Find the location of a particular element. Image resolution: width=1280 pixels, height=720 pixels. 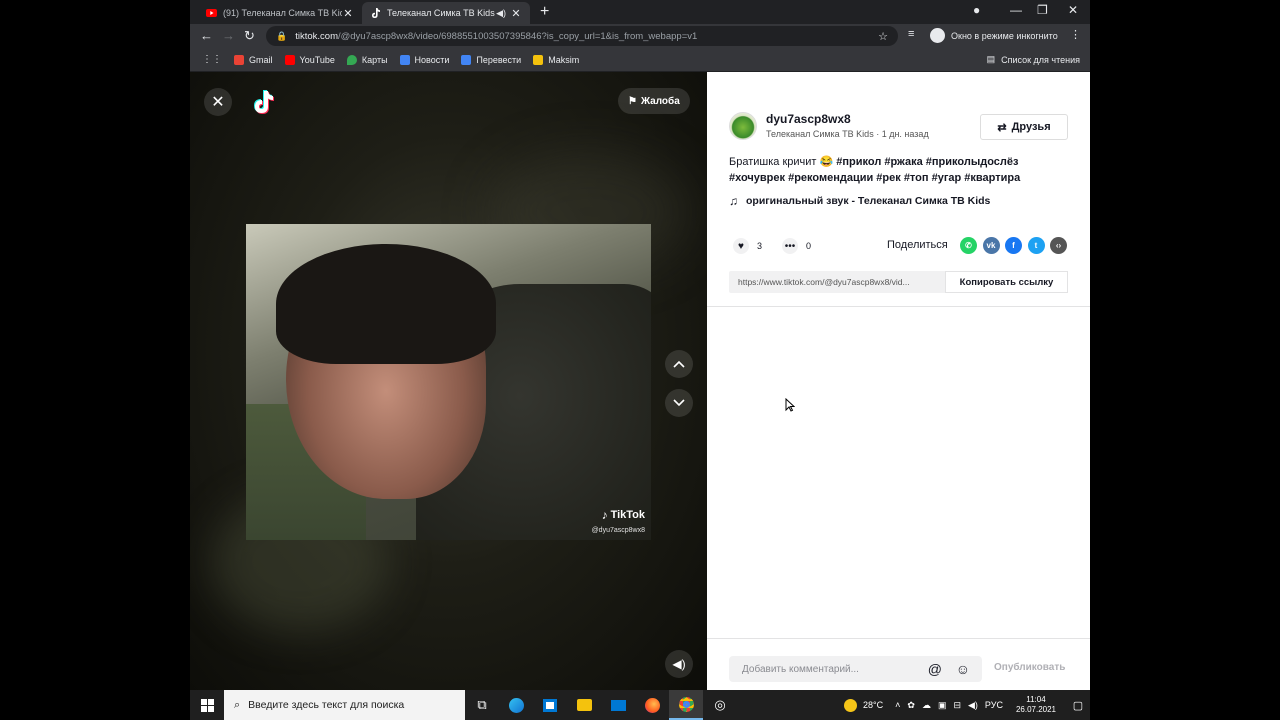

bookmark-news: Новости is located at coordinates (424, 59).